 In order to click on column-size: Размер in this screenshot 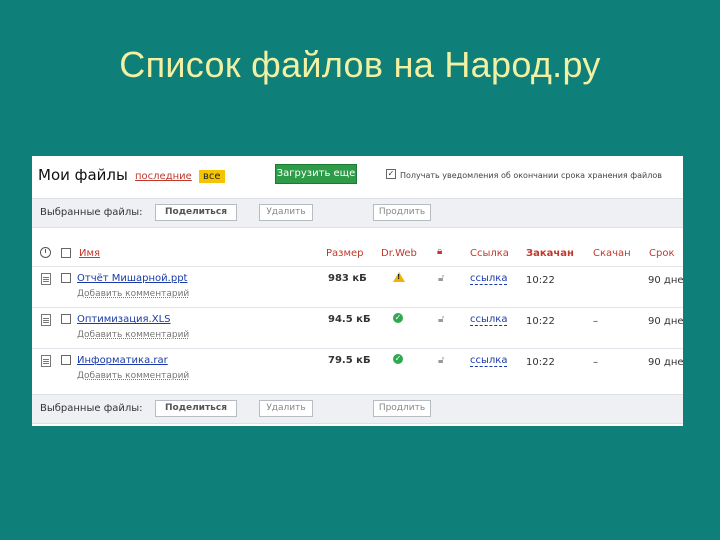, I will do `click(345, 253)`.